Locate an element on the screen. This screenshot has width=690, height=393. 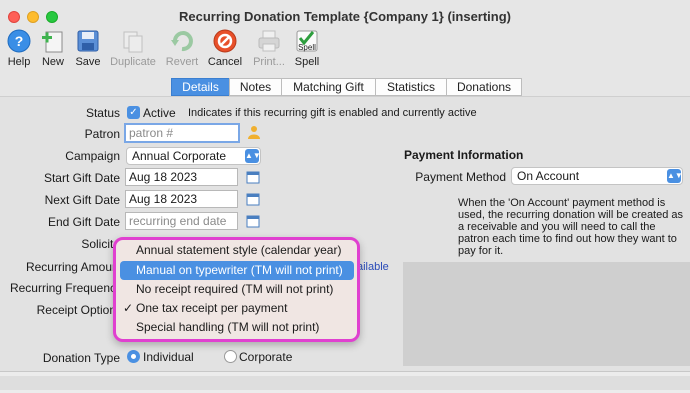
checkmark-icon: ✓ is located at coordinates (128, 308).